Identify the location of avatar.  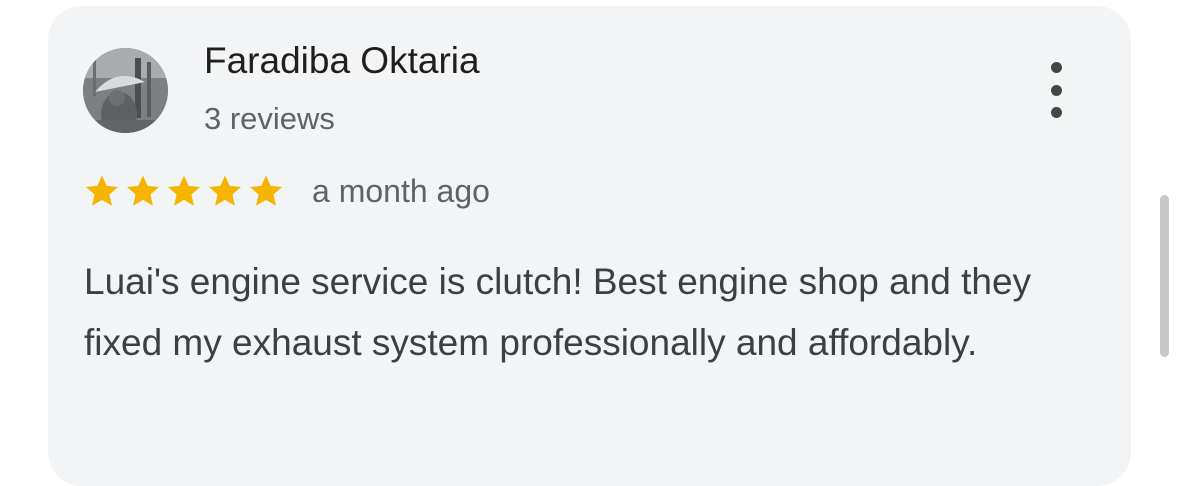
(125, 90).